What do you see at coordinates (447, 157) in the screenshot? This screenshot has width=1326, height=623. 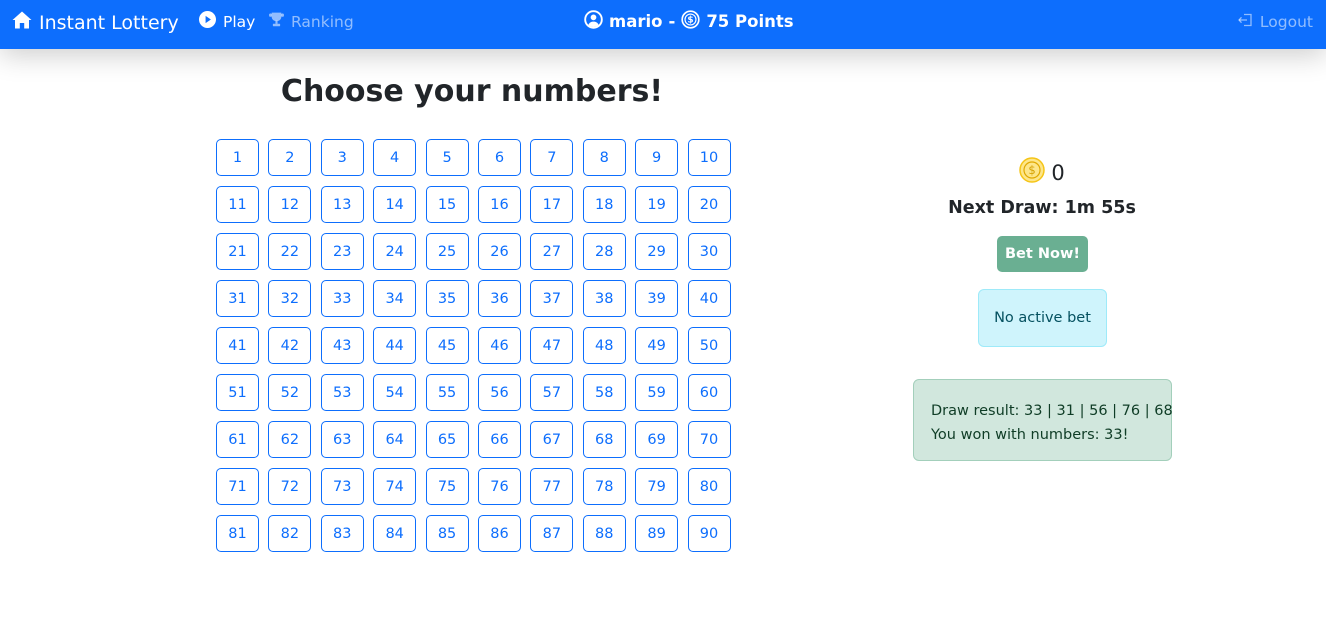 I see `number-button-5: 5` at bounding box center [447, 157].